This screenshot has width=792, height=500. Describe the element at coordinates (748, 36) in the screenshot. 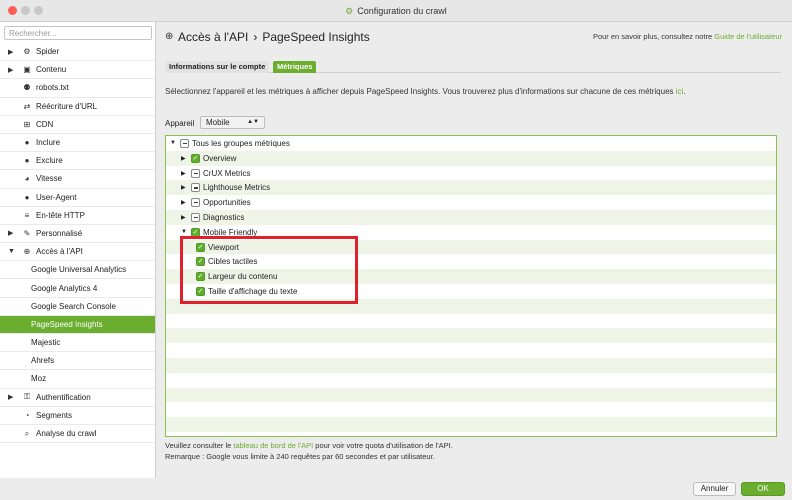

I see `user-guide-link: Guide de l'utilisateur` at that location.